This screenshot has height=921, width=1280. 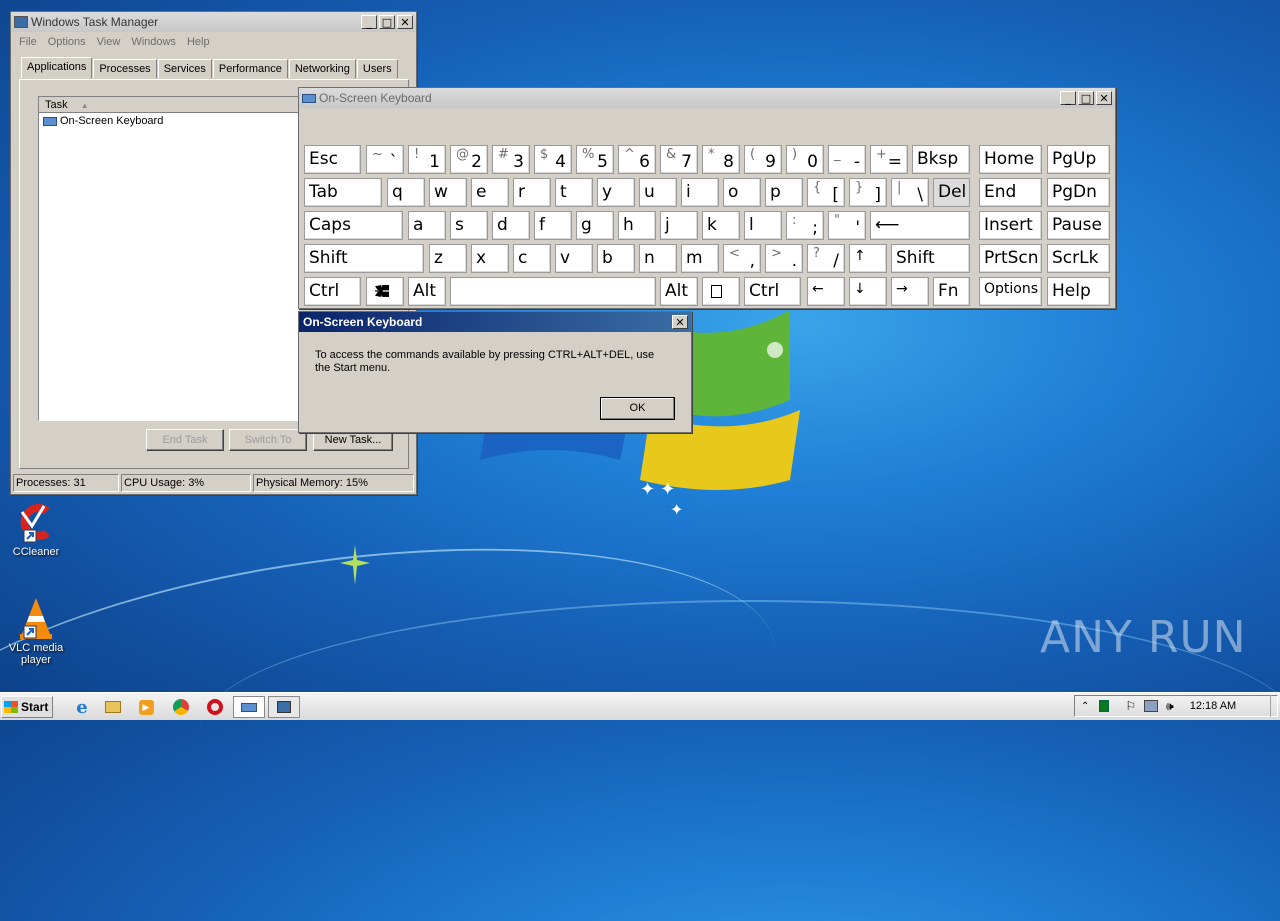 I want to click on key-pgup: PgUp, so click(x=1078, y=159).